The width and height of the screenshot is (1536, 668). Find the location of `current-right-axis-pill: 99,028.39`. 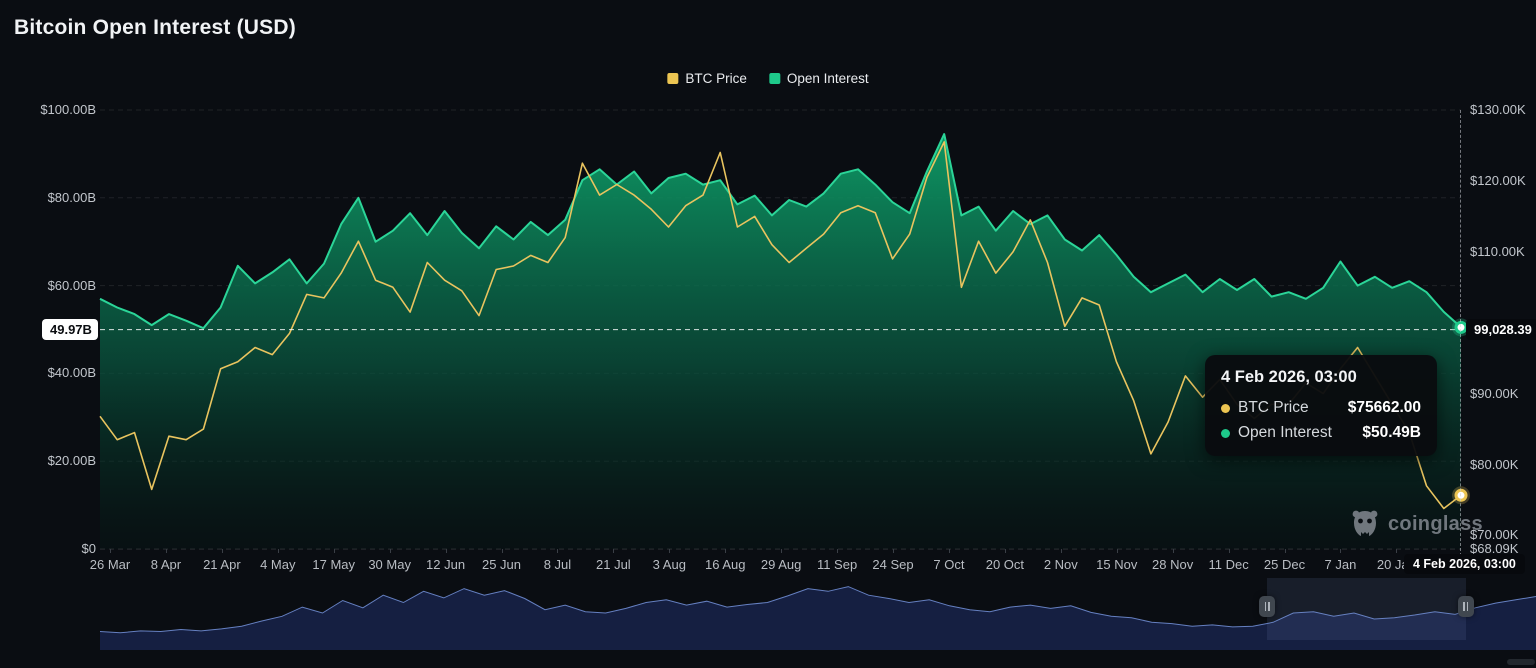

current-right-axis-pill: 99,028.39 is located at coordinates (1501, 329).